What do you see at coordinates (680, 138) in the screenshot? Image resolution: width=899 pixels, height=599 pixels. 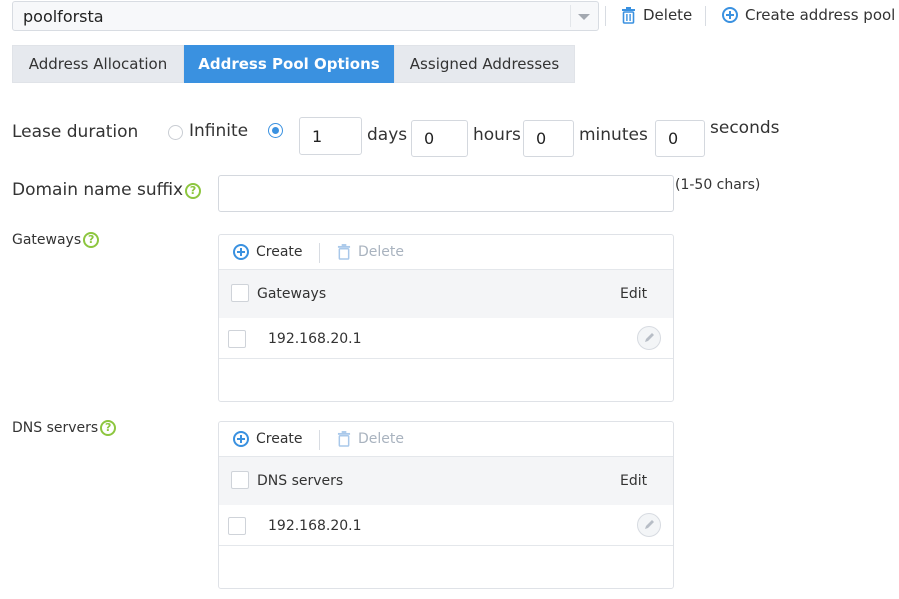 I see `seconds-input: 0` at bounding box center [680, 138].